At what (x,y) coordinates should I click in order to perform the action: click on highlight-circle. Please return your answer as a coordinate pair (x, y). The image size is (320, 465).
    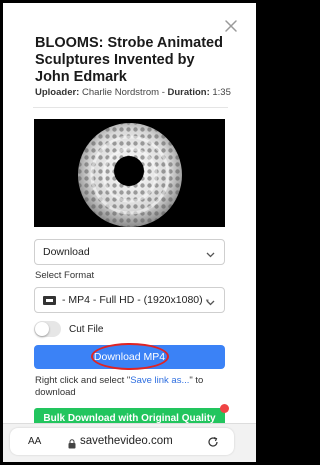
    Looking at the image, I should click on (130, 356).